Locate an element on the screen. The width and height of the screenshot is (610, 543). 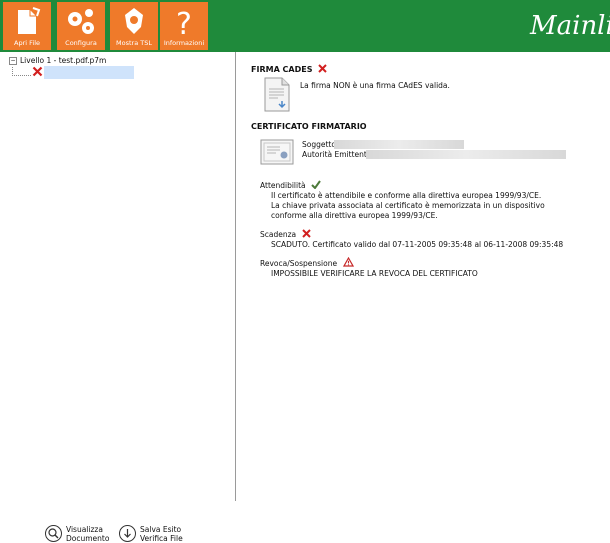
show-tsl-button: Mostra TSL is located at coordinates (134, 26).